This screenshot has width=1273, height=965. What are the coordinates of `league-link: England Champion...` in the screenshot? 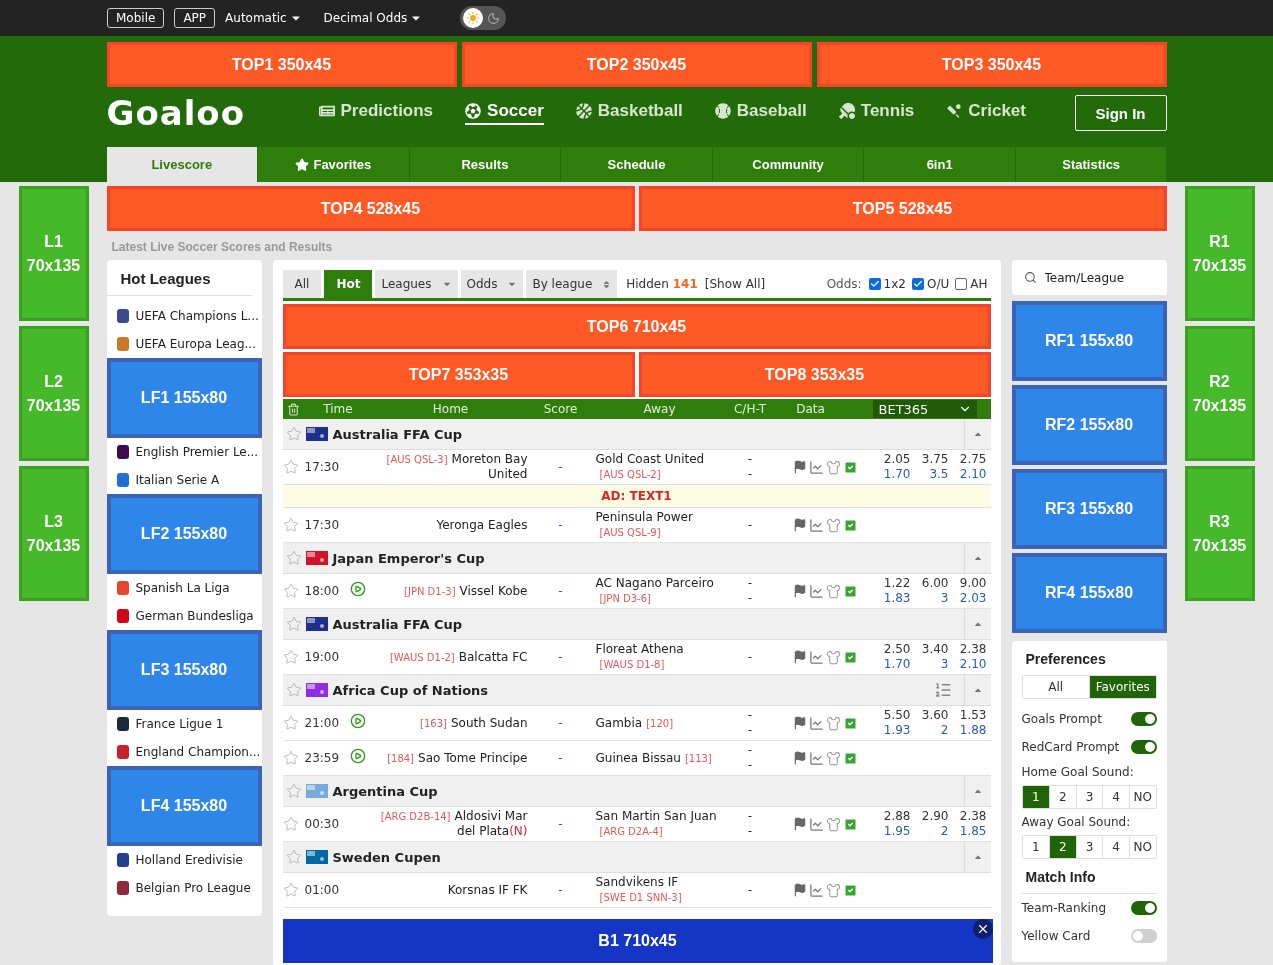 It's located at (184, 752).